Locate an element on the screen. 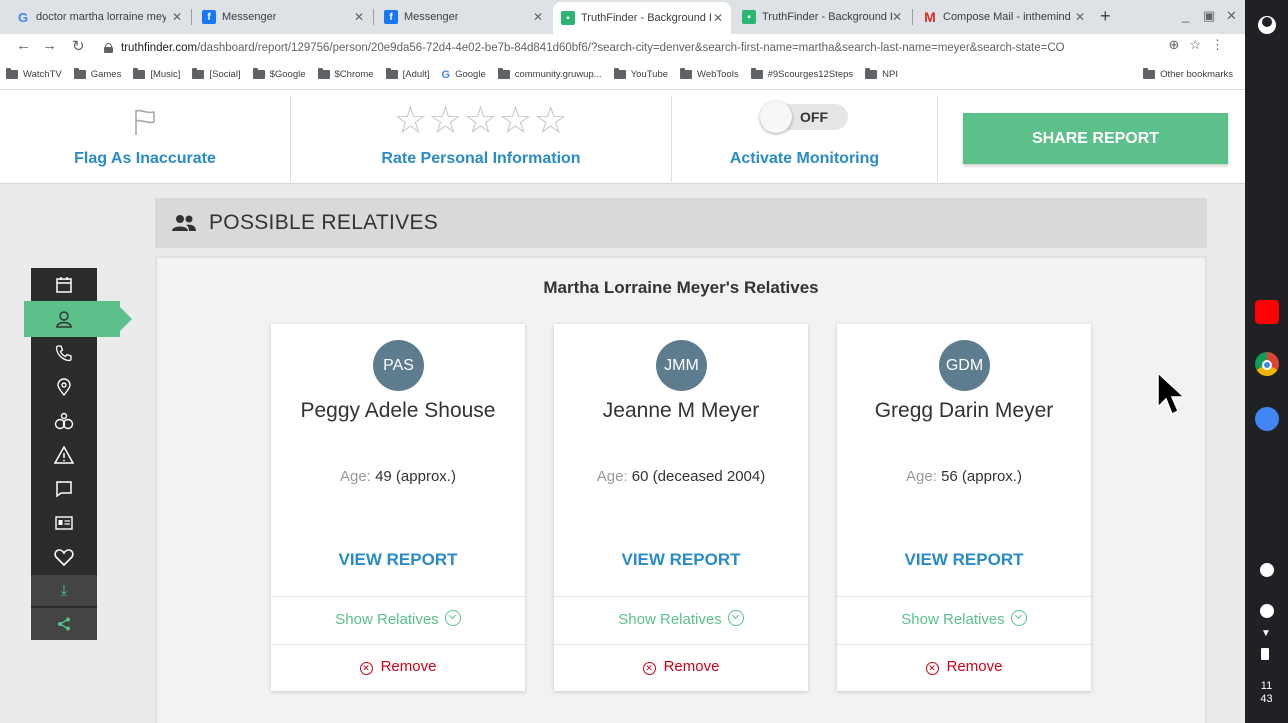 Image resolution: width=1288 pixels, height=723 pixels. add-icon is located at coordinates (1267, 611).